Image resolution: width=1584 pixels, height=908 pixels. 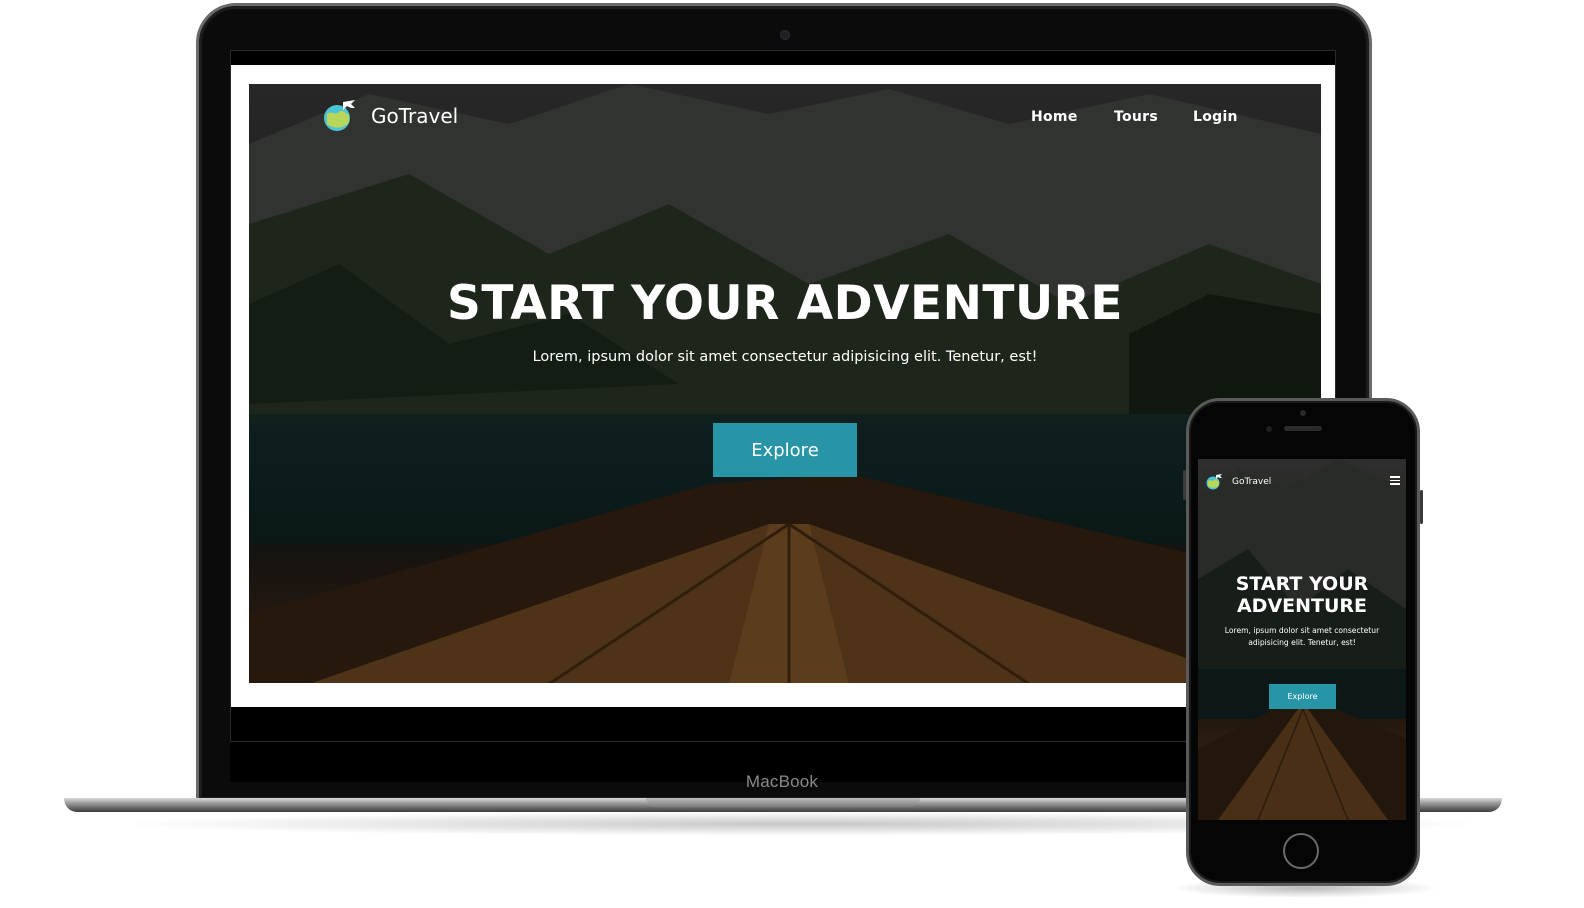 I want to click on phone-subtitle-line-2: adipisicing elit. Tenetur, est!, so click(x=1302, y=642).